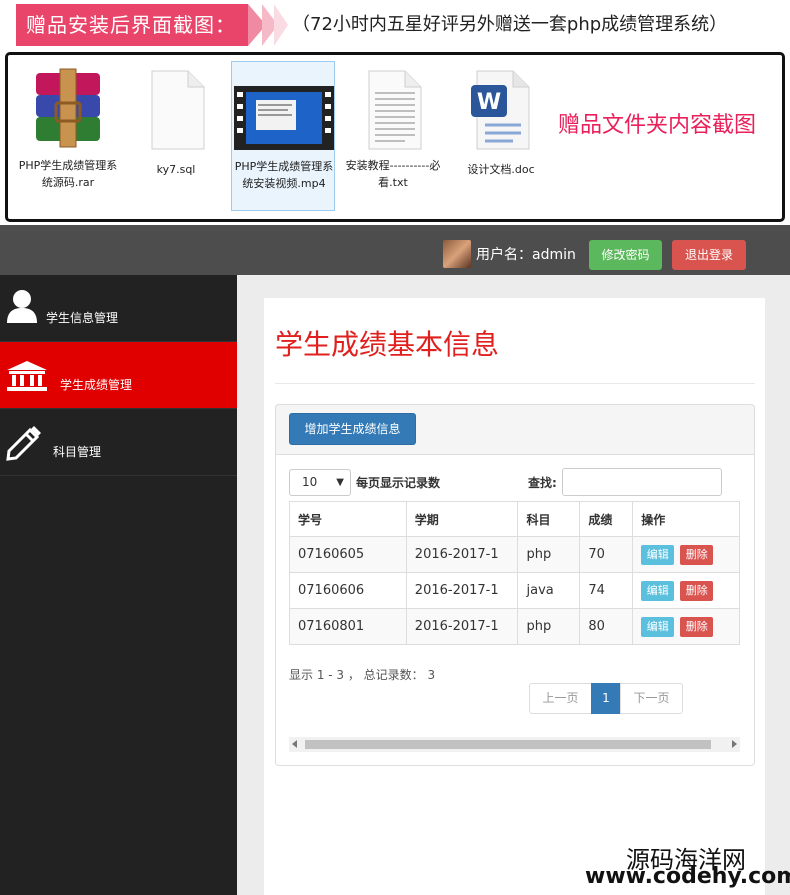 This screenshot has height=895, width=790. Describe the element at coordinates (284, 118) in the screenshot. I see `video-file-icon` at that location.